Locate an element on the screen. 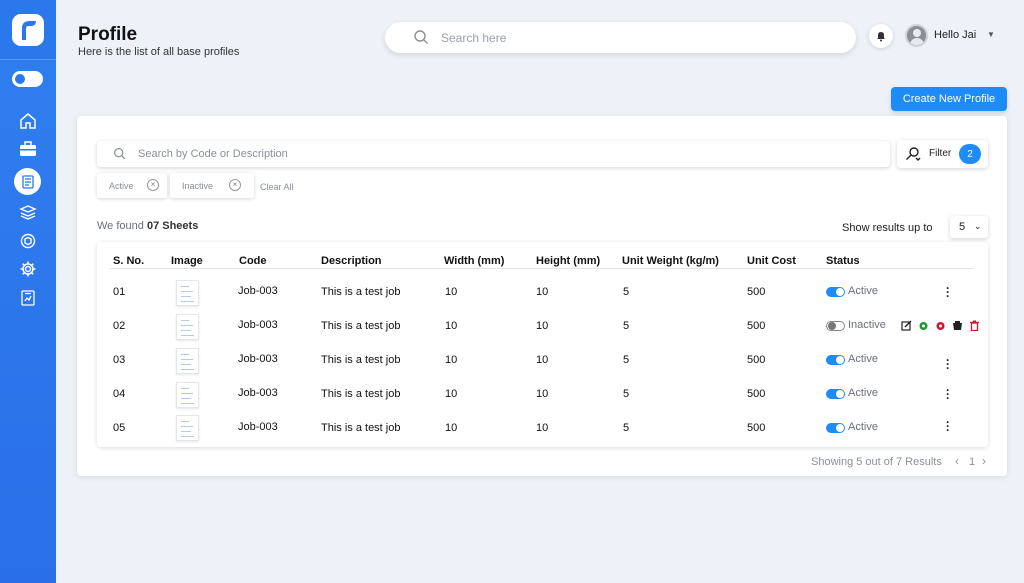  global-search-input: Search here is located at coordinates (620, 37).